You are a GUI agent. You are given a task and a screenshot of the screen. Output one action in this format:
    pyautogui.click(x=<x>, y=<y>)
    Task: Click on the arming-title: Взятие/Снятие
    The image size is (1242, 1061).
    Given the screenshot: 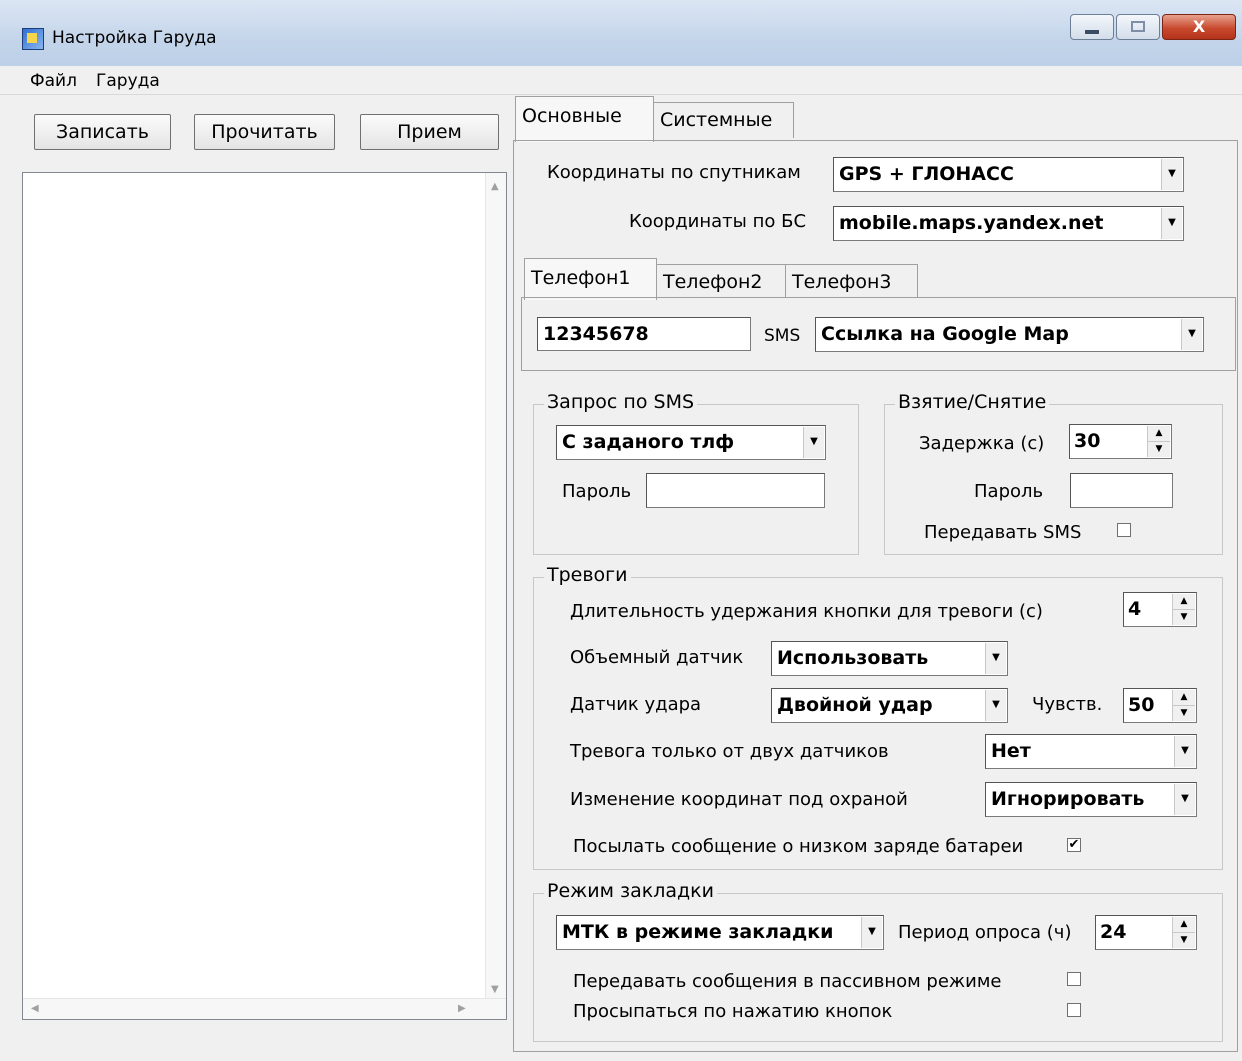 What is the action you would take?
    pyautogui.click(x=972, y=402)
    